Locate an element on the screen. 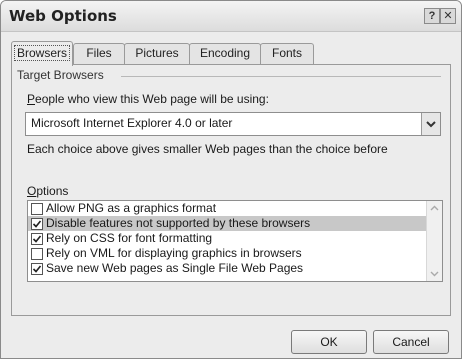 Image resolution: width=462 pixels, height=359 pixels. people-label-hotkey: P is located at coordinates (31, 99).